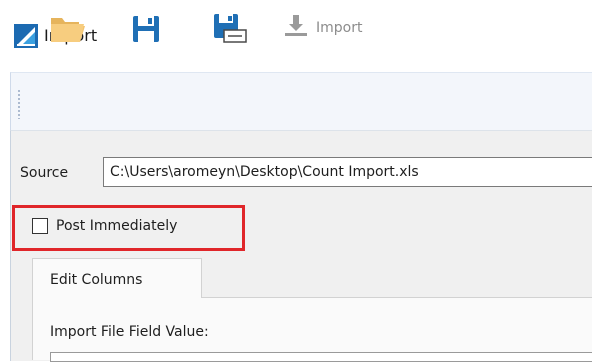 The image size is (592, 362). Describe the element at coordinates (116, 226) in the screenshot. I see `post-immediately-label: Post Immediately` at that location.